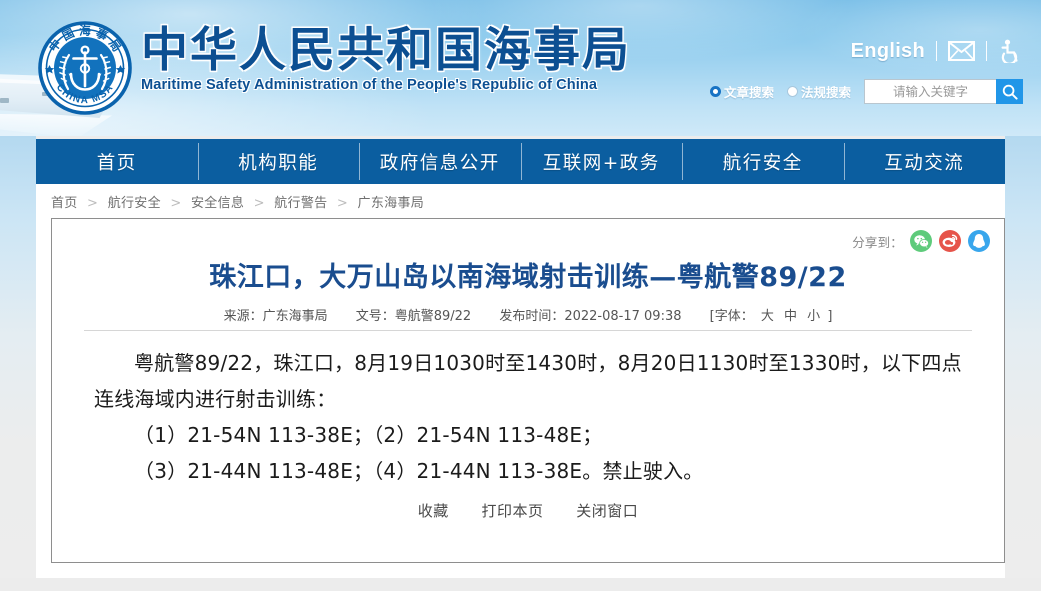 The image size is (1041, 591). What do you see at coordinates (601, 161) in the screenshot?
I see `nav-item-internet-gov: 互联网+政务` at bounding box center [601, 161].